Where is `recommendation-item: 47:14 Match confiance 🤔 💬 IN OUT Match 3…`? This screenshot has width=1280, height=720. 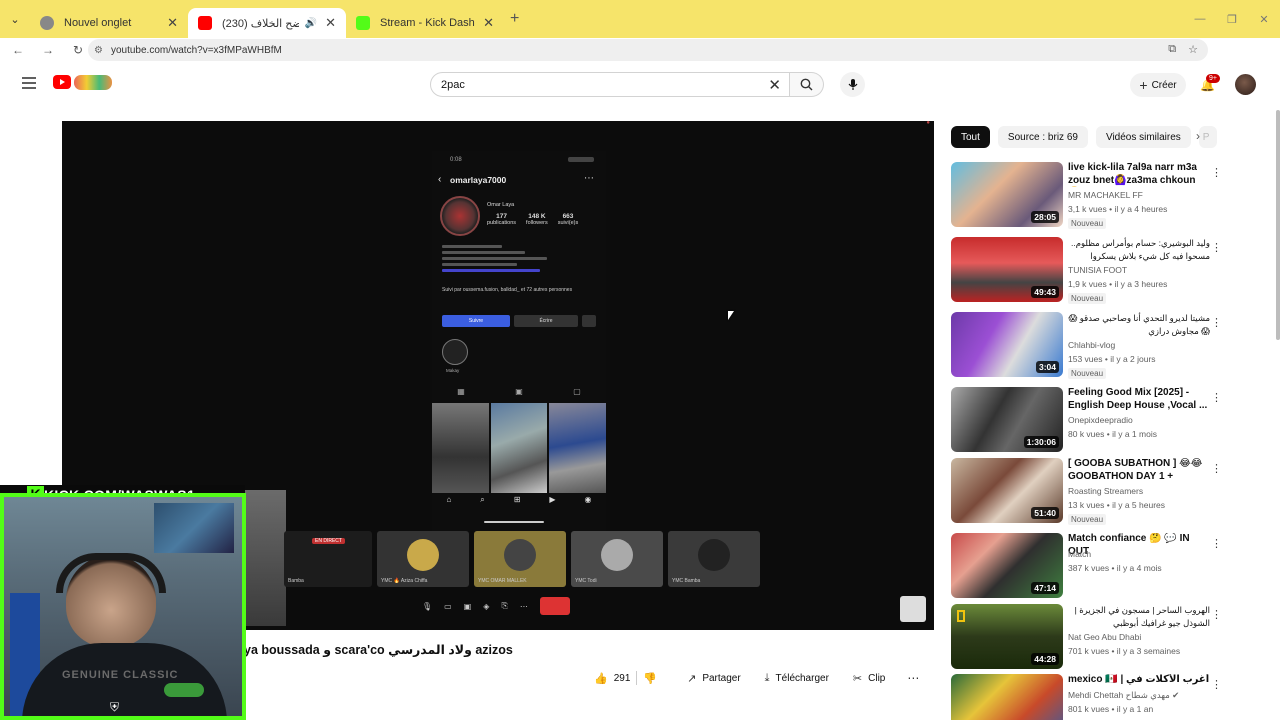 recommendation-item: 47:14 Match confiance 🤔 💬 IN OUT Match 3… is located at coordinates (1086, 567).